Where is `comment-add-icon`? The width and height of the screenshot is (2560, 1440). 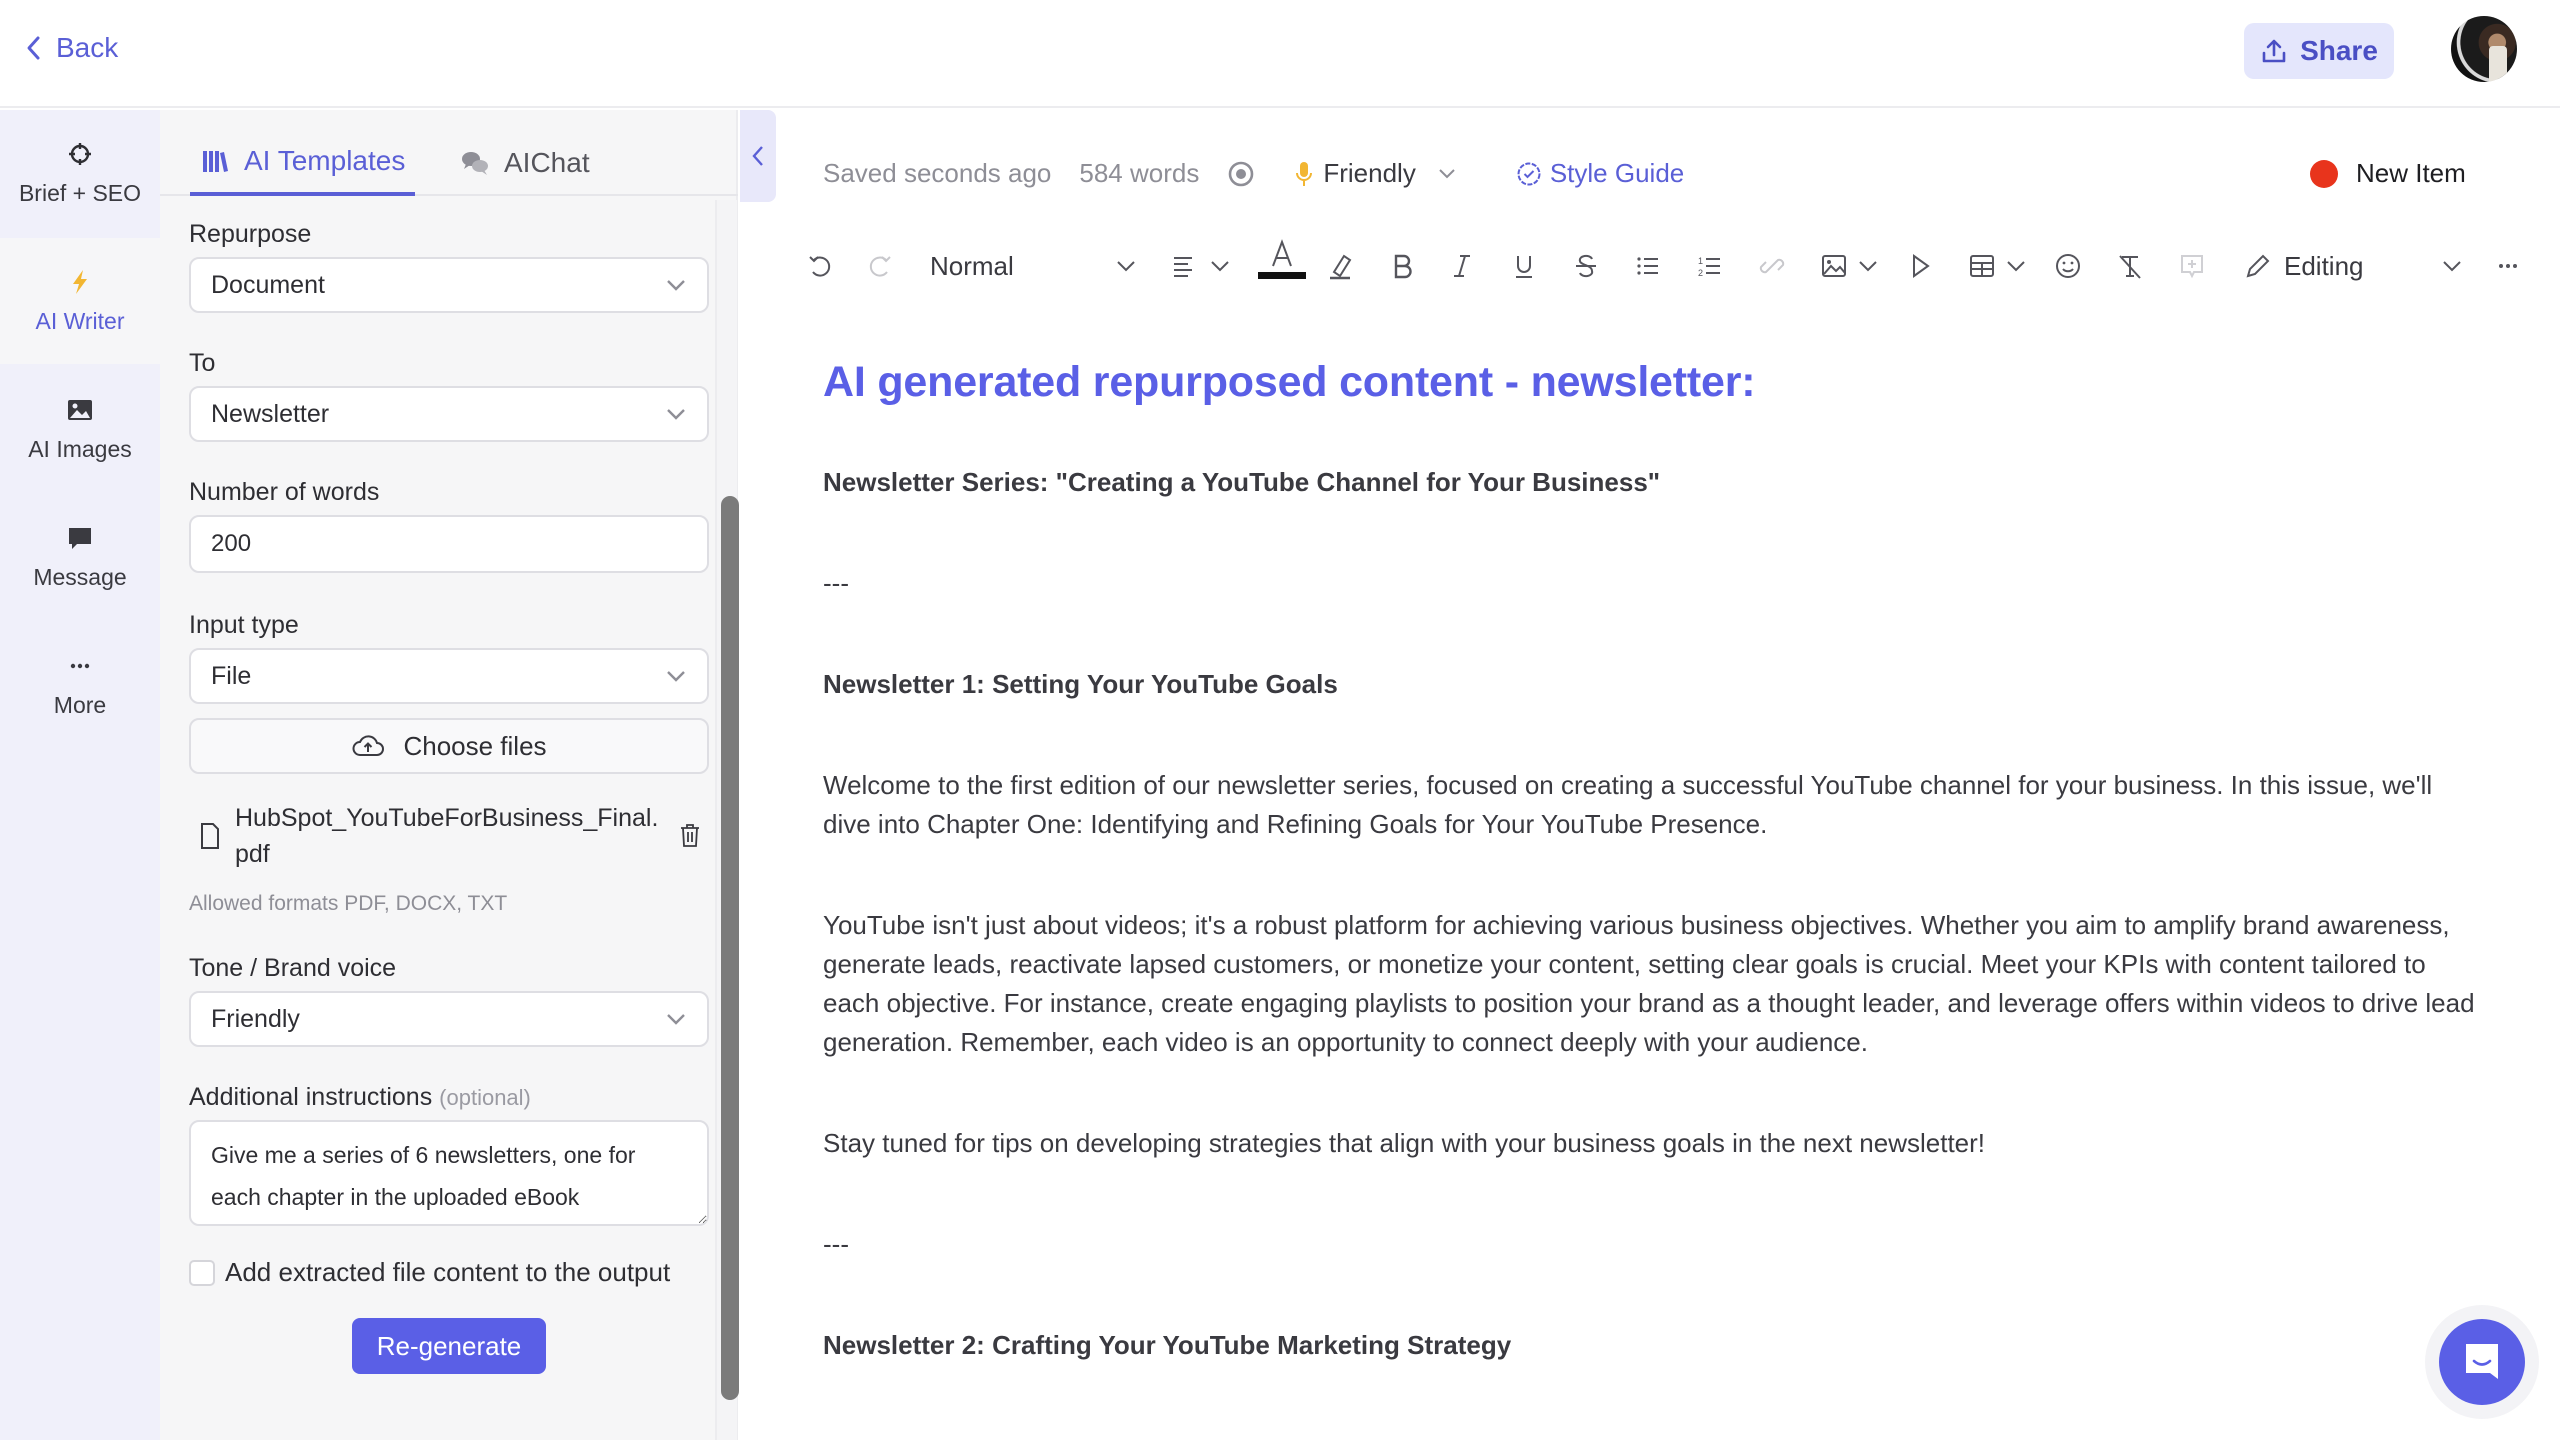 comment-add-icon is located at coordinates (2192, 267).